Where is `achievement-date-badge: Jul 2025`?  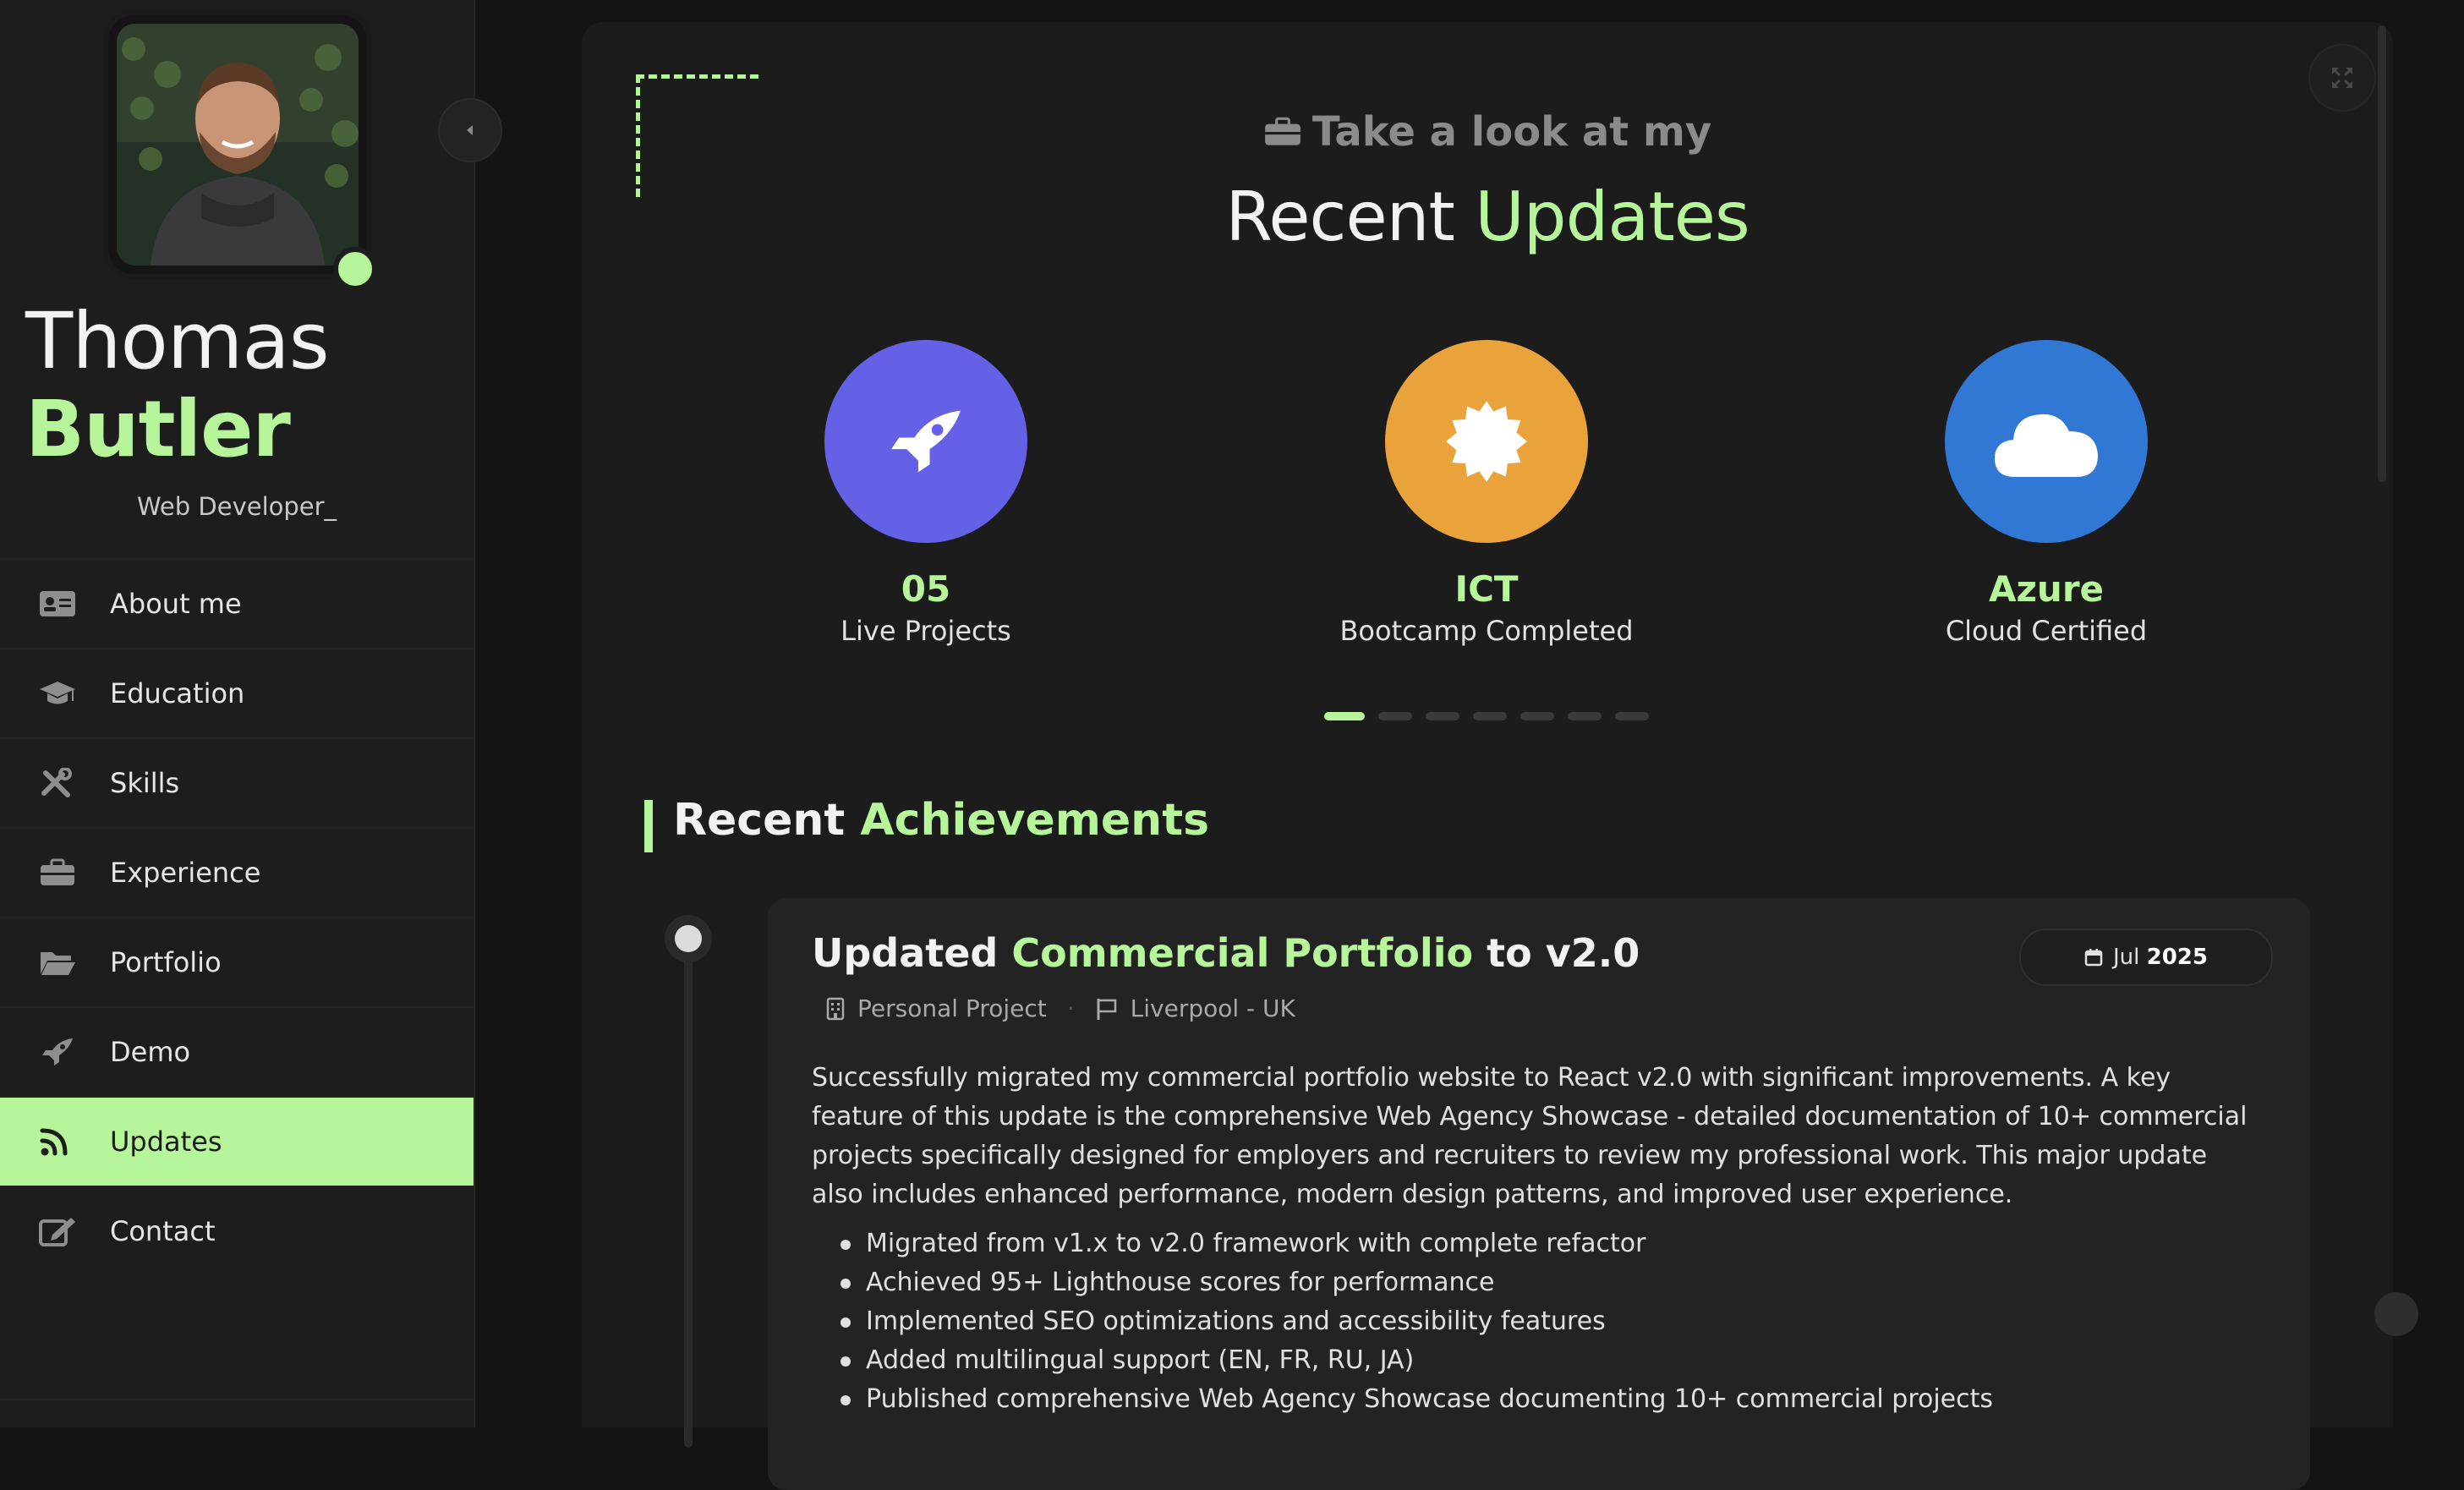
achievement-date-badge: Jul 2025 is located at coordinates (2146, 957).